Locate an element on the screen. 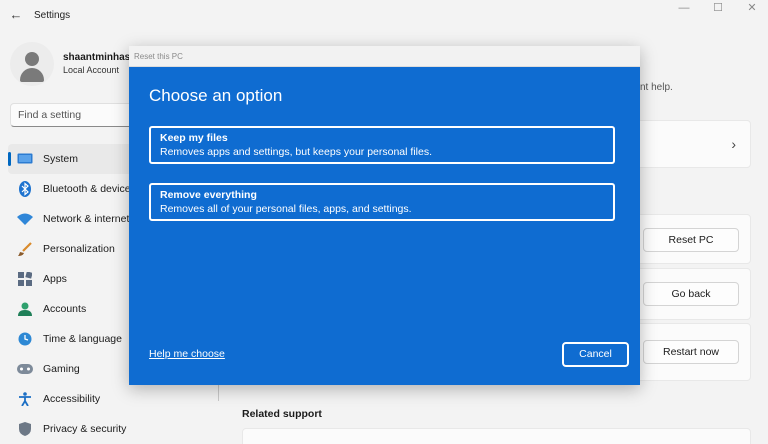  user-name: shaantminhas is located at coordinates (97, 57).